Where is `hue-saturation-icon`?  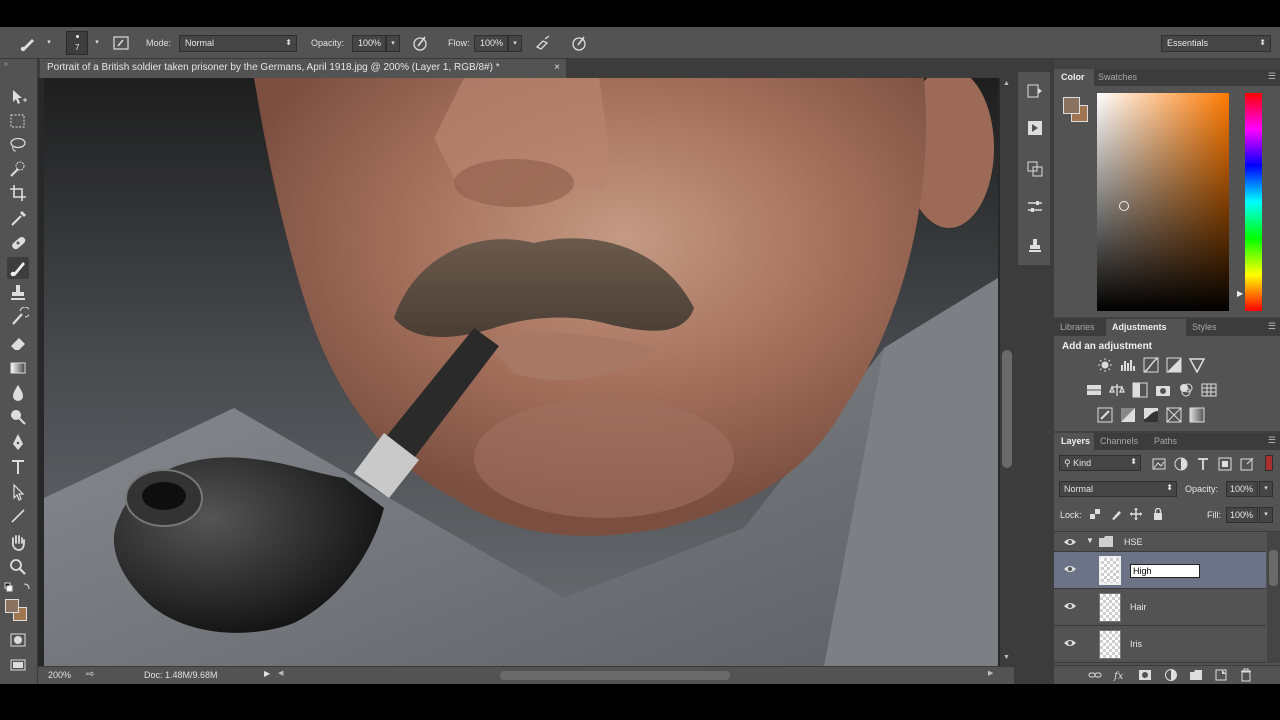
hue-saturation-icon is located at coordinates (1094, 390).